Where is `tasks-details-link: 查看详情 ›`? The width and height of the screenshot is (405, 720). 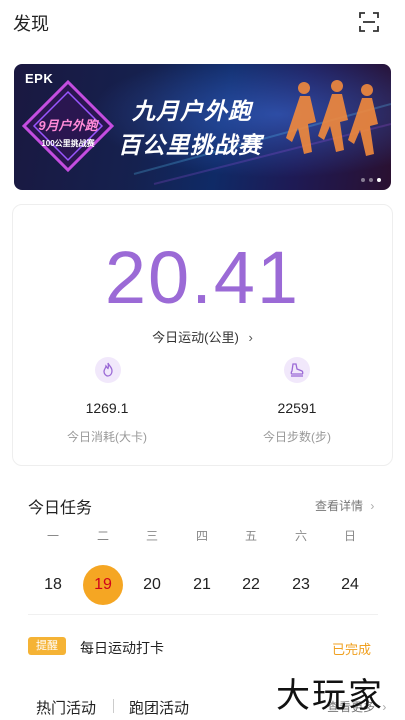
tasks-details-link: 查看详情 › is located at coordinates (344, 505).